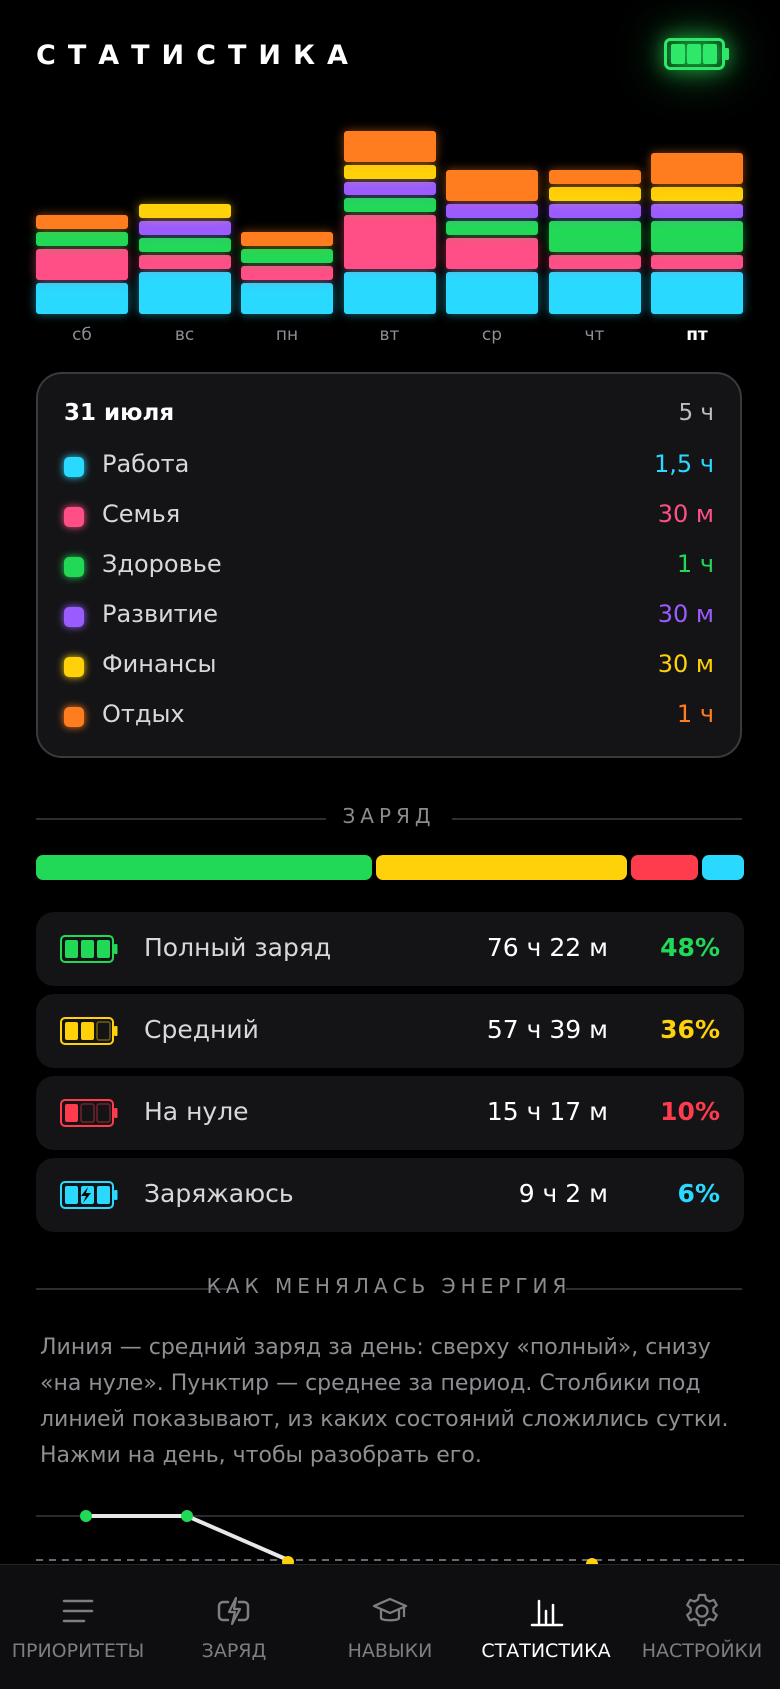 Image resolution: width=780 pixels, height=1689 pixels. I want to click on charge-state-label: Средний, so click(201, 1029).